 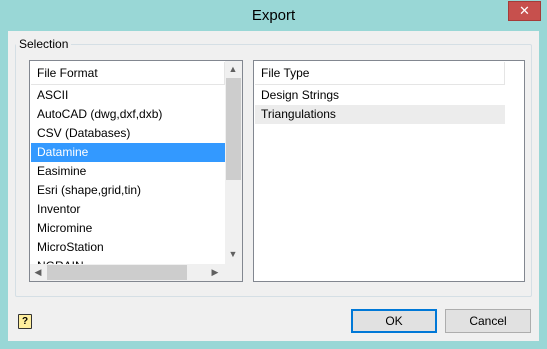 I want to click on file-format-header: File Format, so click(x=128, y=73).